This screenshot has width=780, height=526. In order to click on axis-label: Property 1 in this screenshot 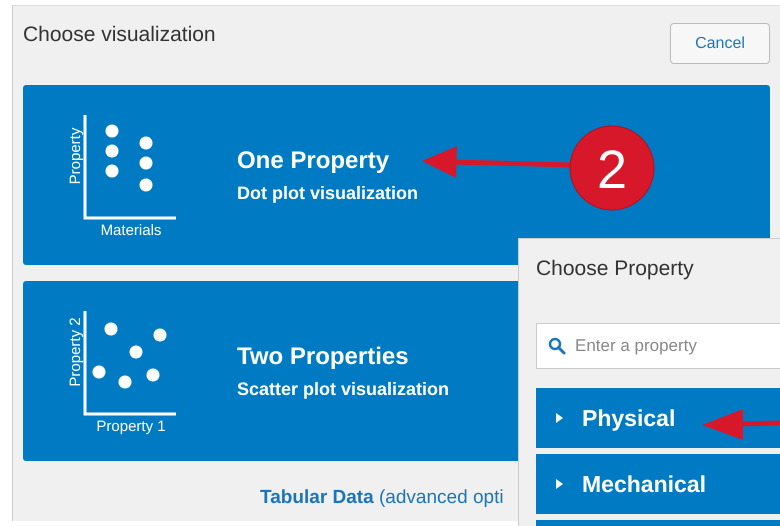, I will do `click(131, 426)`.